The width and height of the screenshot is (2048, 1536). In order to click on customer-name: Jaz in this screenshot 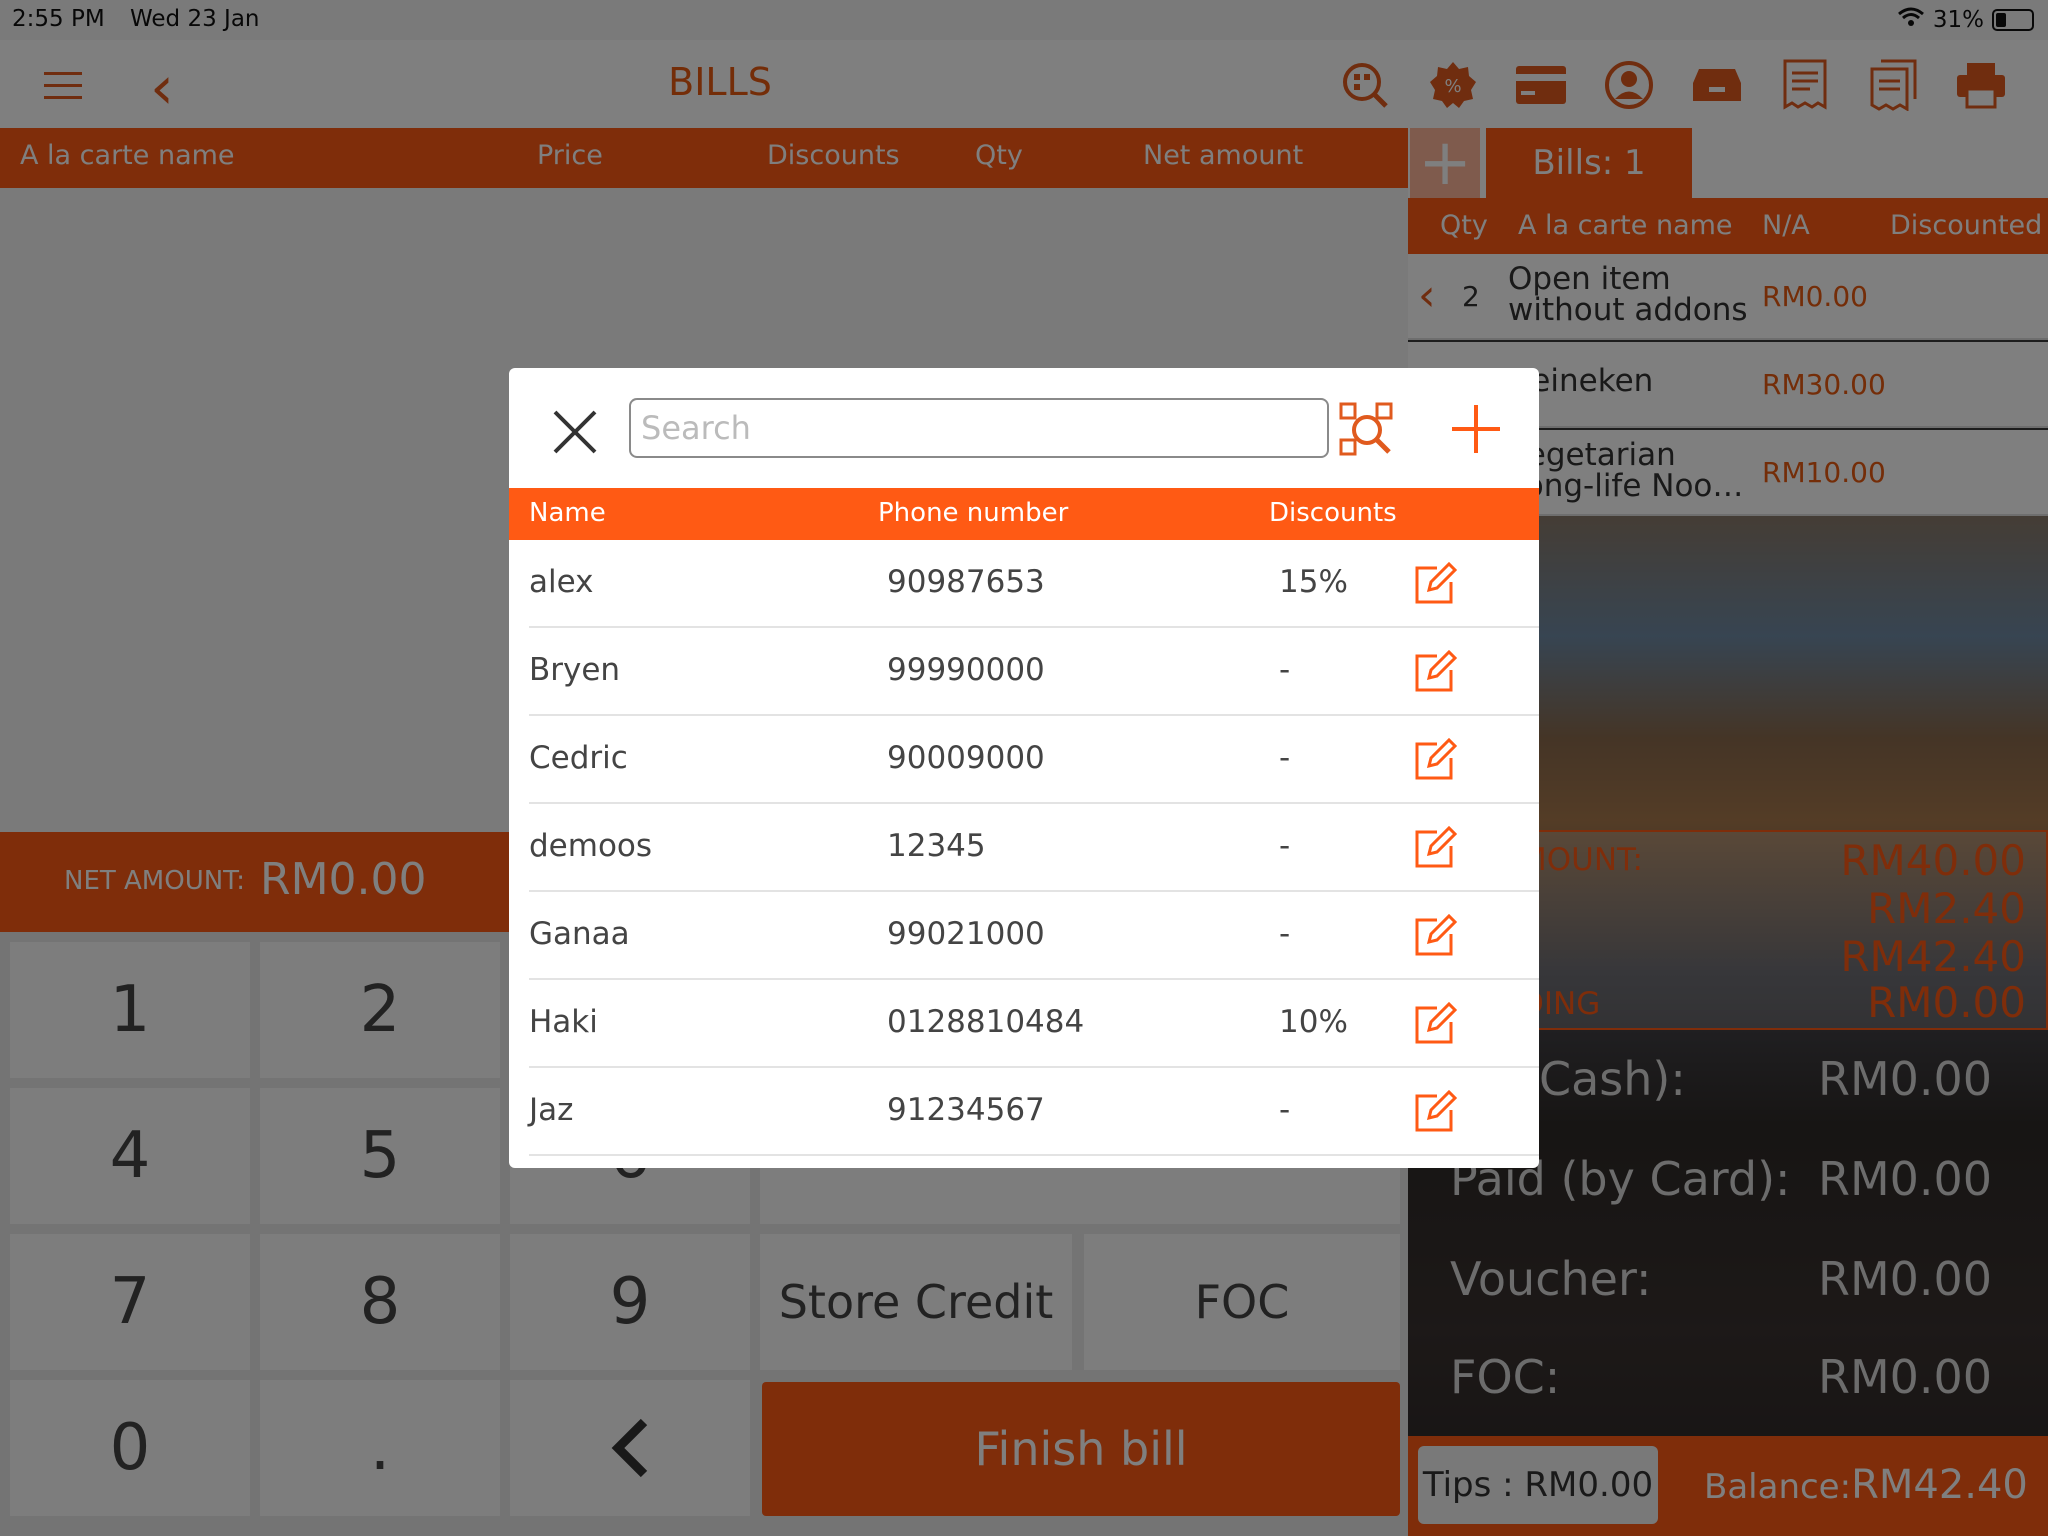, I will do `click(551, 1110)`.